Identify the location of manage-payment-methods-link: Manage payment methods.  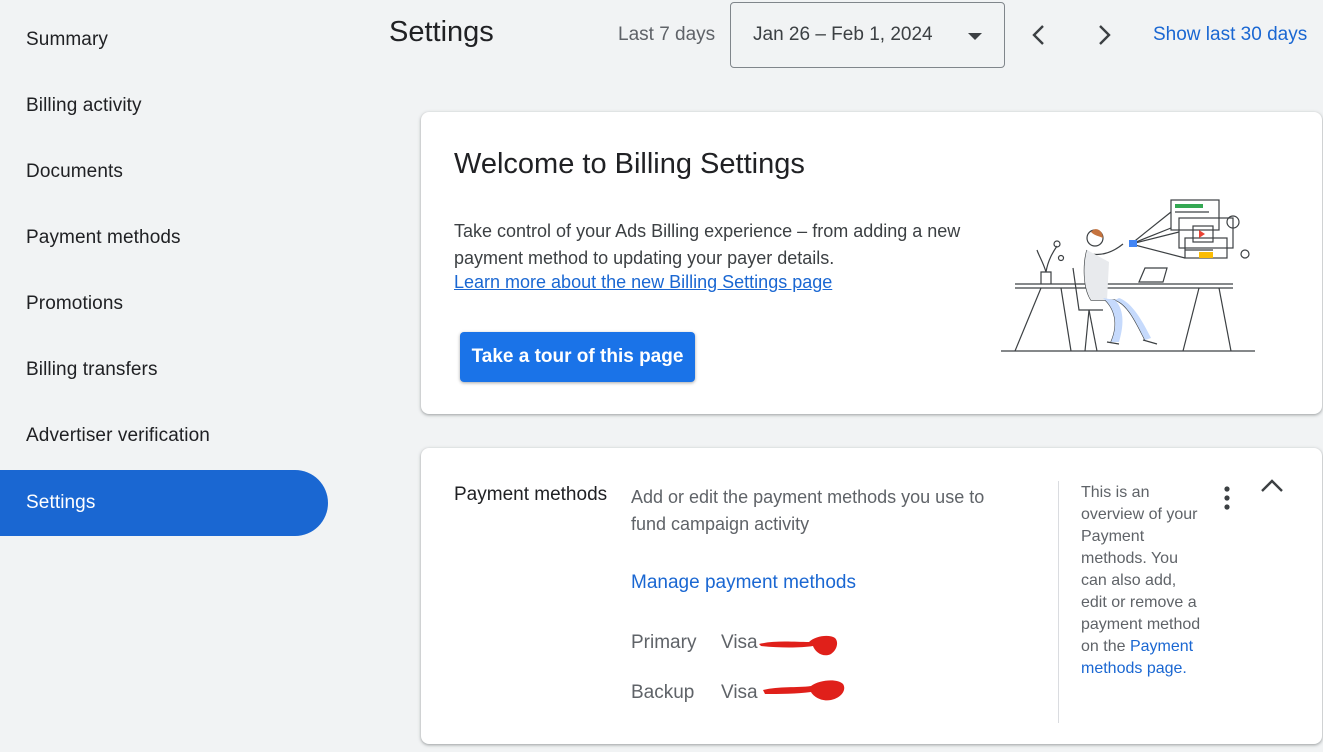
(743, 583).